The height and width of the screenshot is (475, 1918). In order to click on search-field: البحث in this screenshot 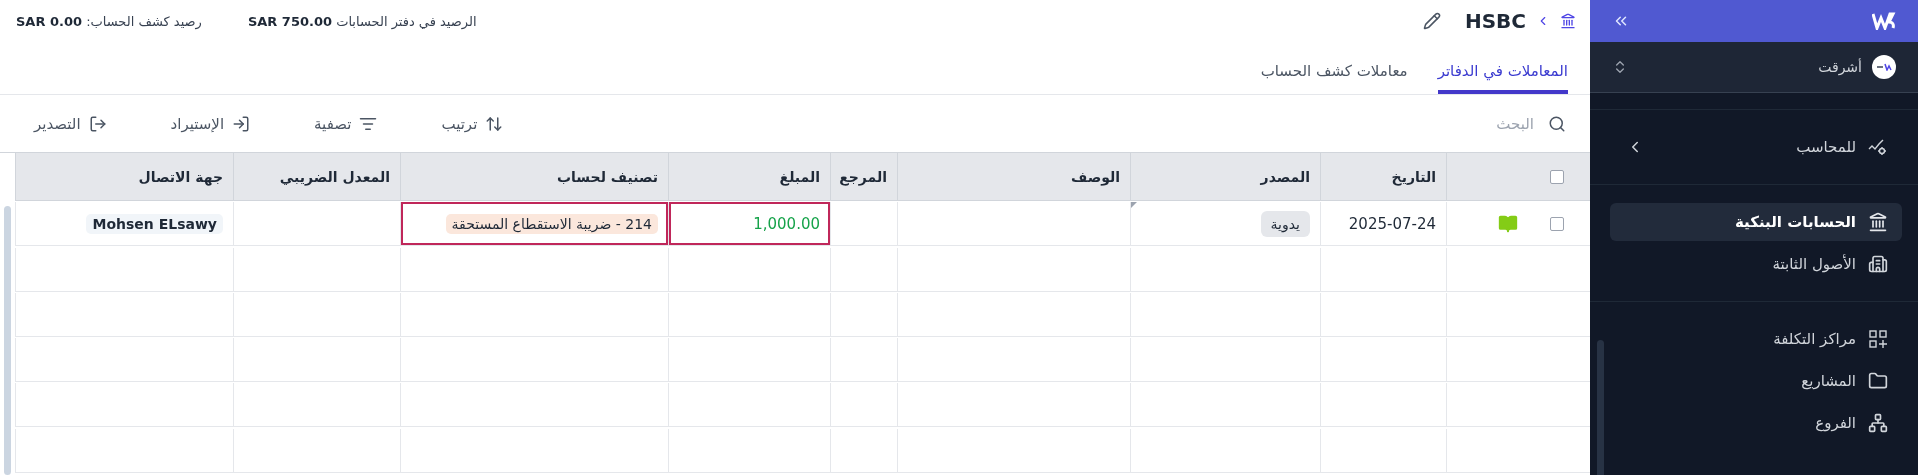, I will do `click(1454, 123)`.